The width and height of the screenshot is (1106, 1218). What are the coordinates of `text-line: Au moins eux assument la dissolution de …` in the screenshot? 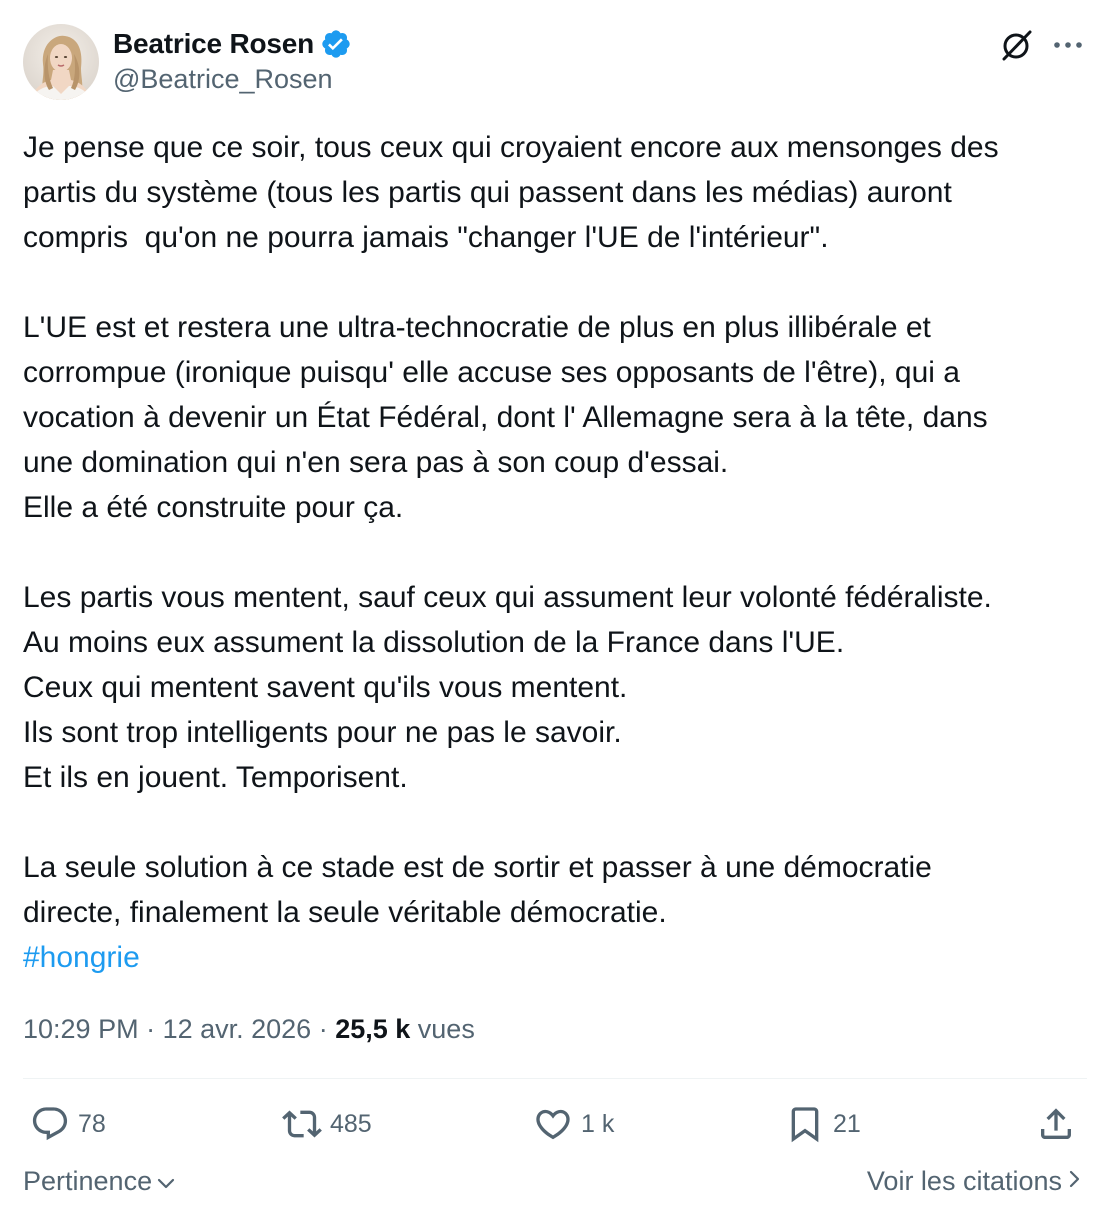 It's located at (434, 642).